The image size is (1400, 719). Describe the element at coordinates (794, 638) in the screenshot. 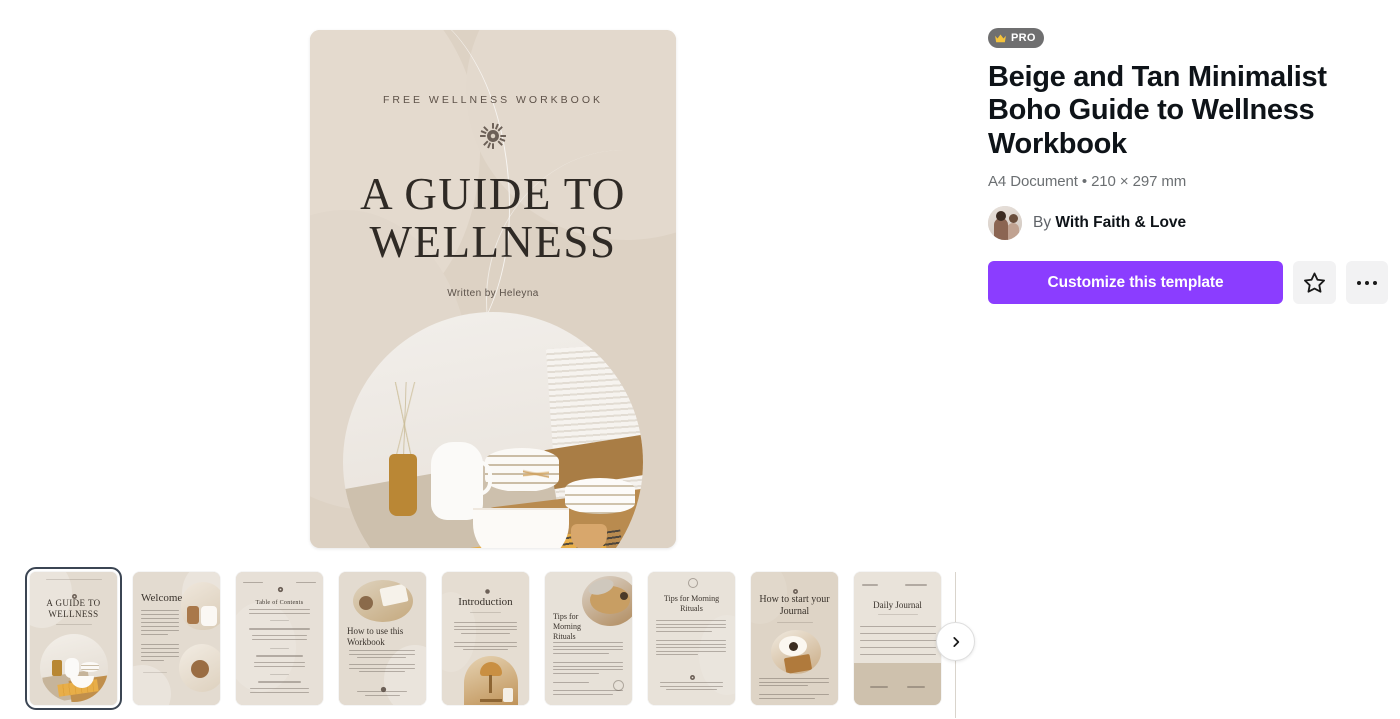

I see `thumbnail-item-start-journal: How to start your Journal` at that location.